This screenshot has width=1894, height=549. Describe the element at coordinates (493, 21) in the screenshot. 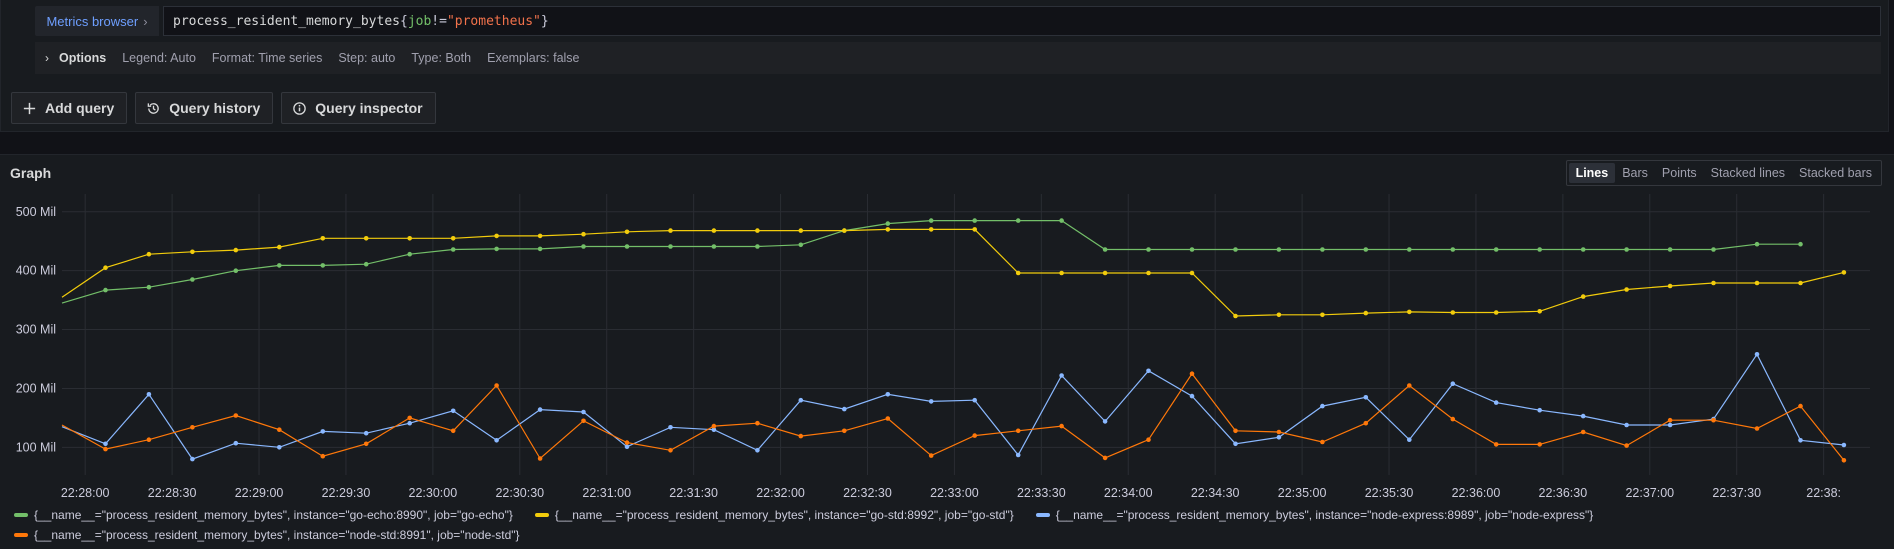

I see `expr-value: "prometheus"` at that location.